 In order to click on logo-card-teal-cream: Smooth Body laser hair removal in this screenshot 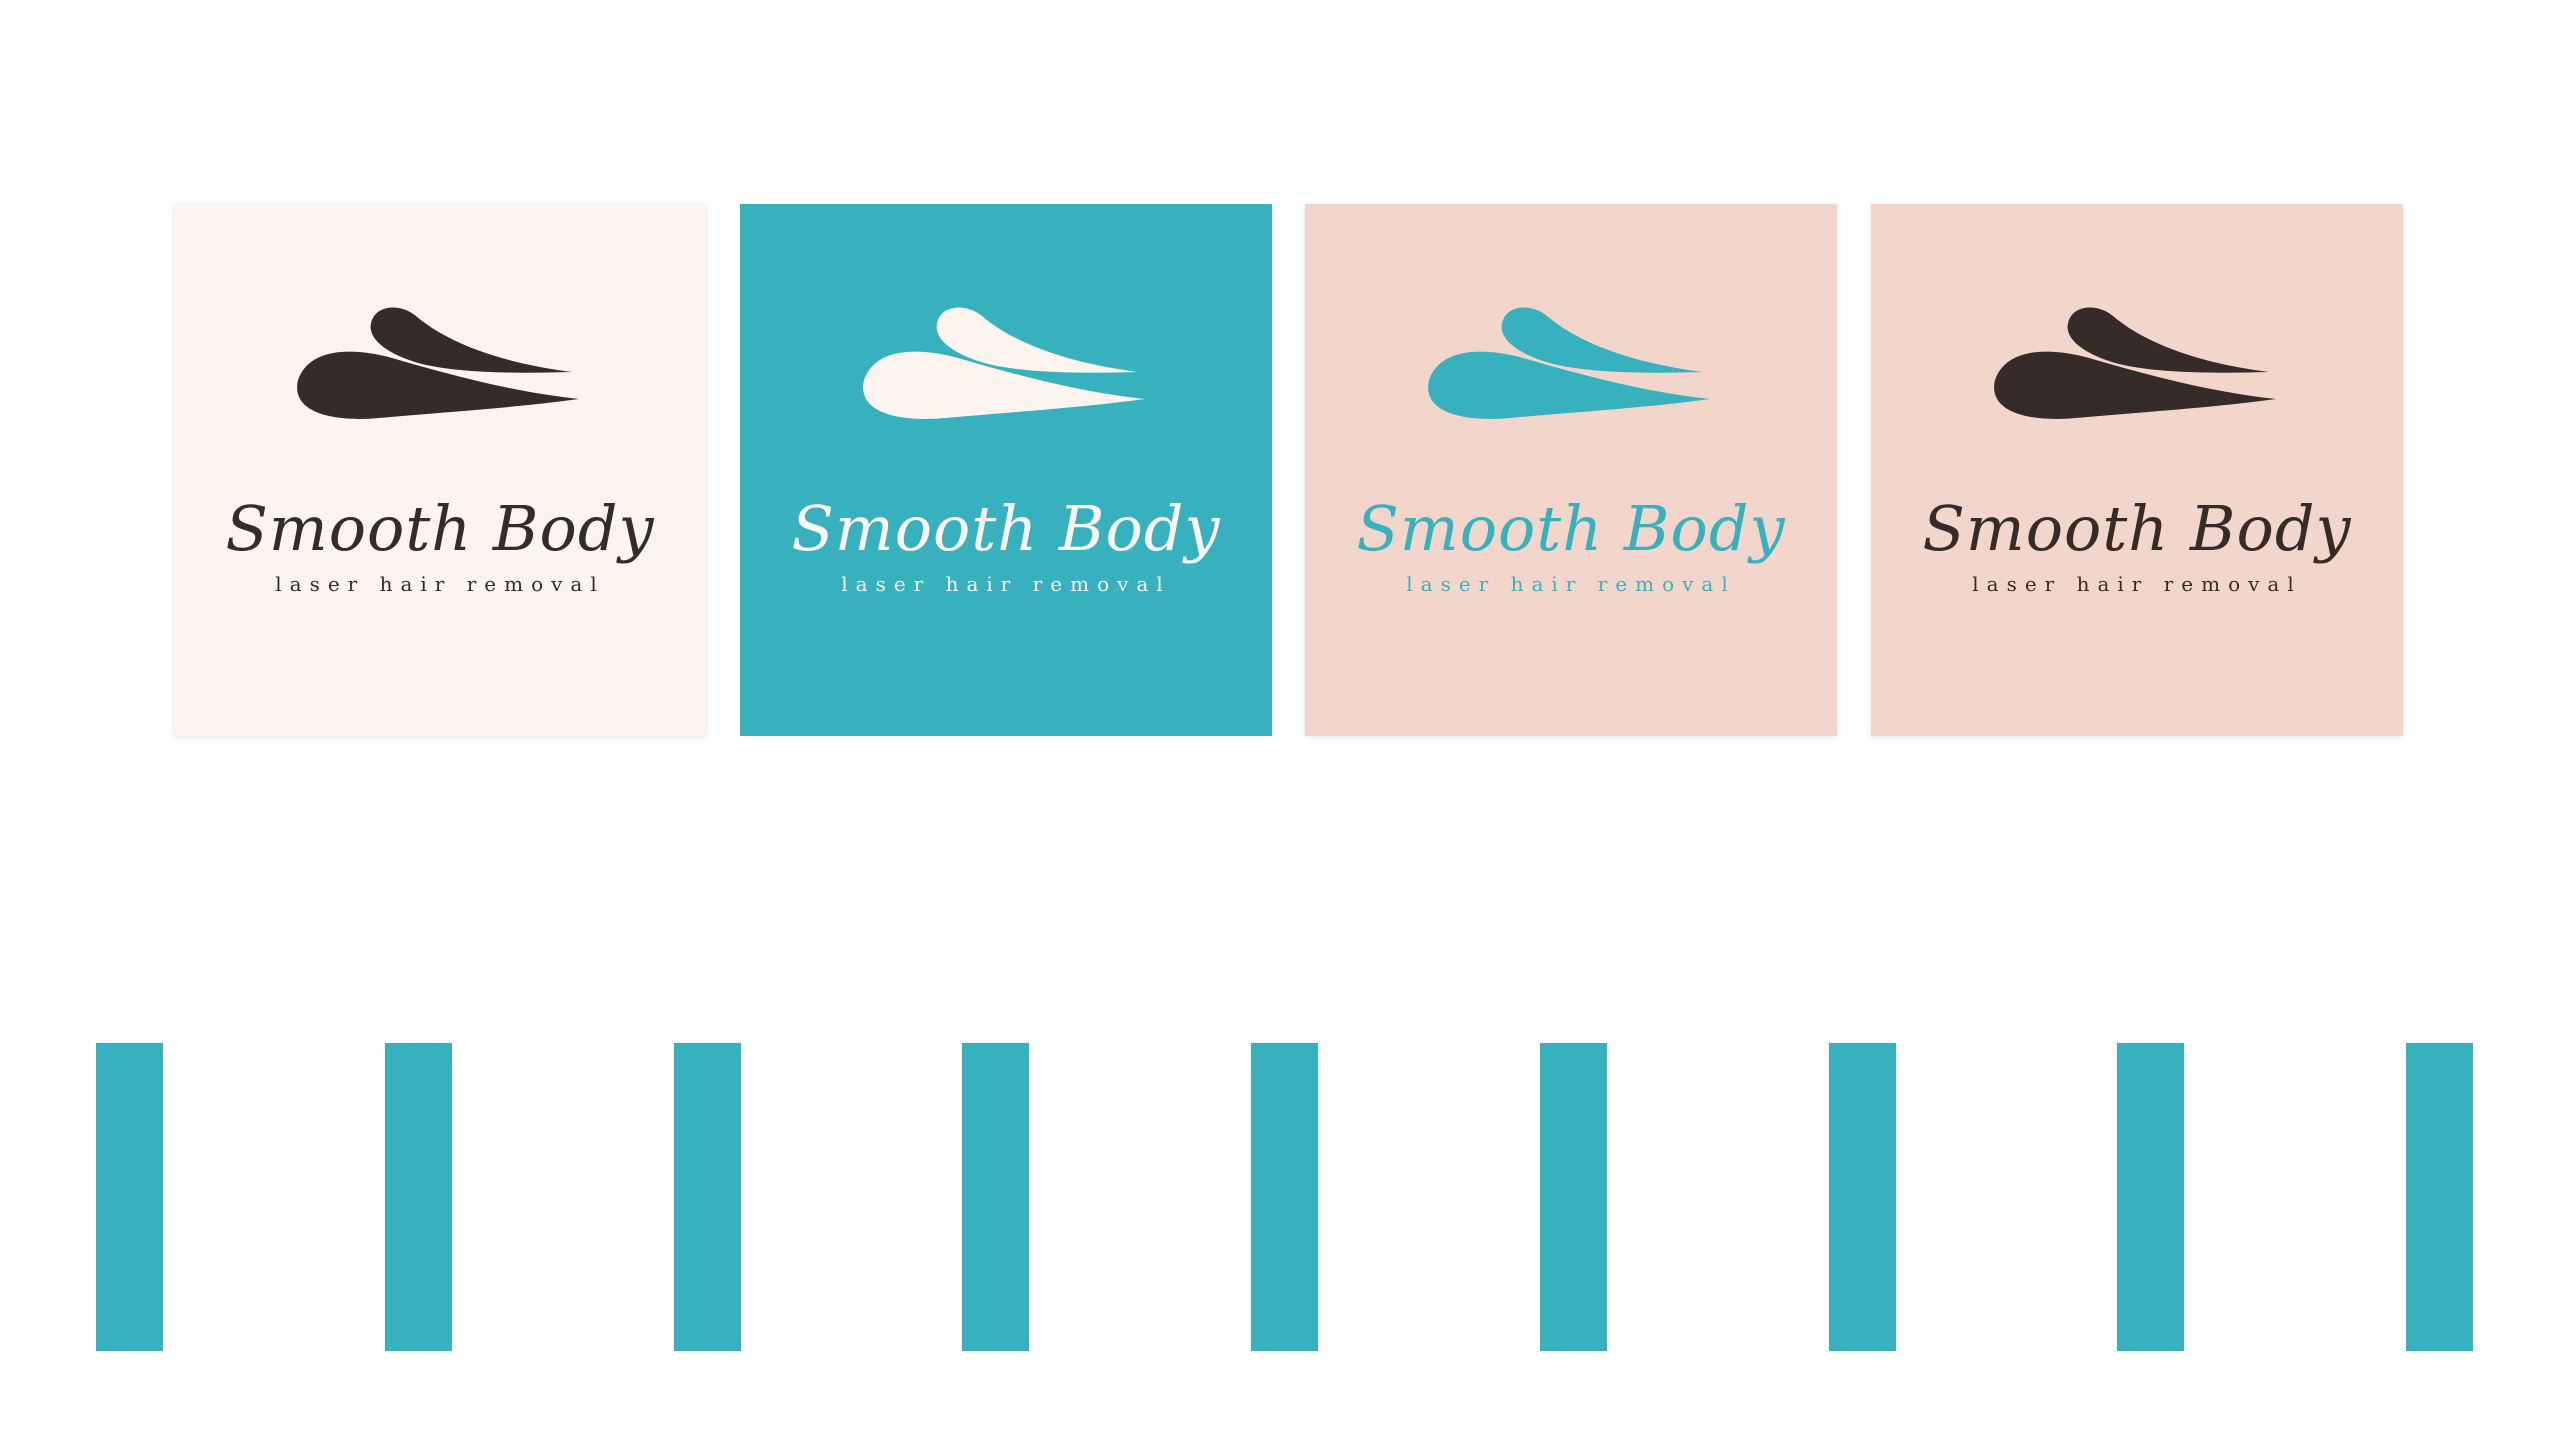, I will do `click(1006, 470)`.